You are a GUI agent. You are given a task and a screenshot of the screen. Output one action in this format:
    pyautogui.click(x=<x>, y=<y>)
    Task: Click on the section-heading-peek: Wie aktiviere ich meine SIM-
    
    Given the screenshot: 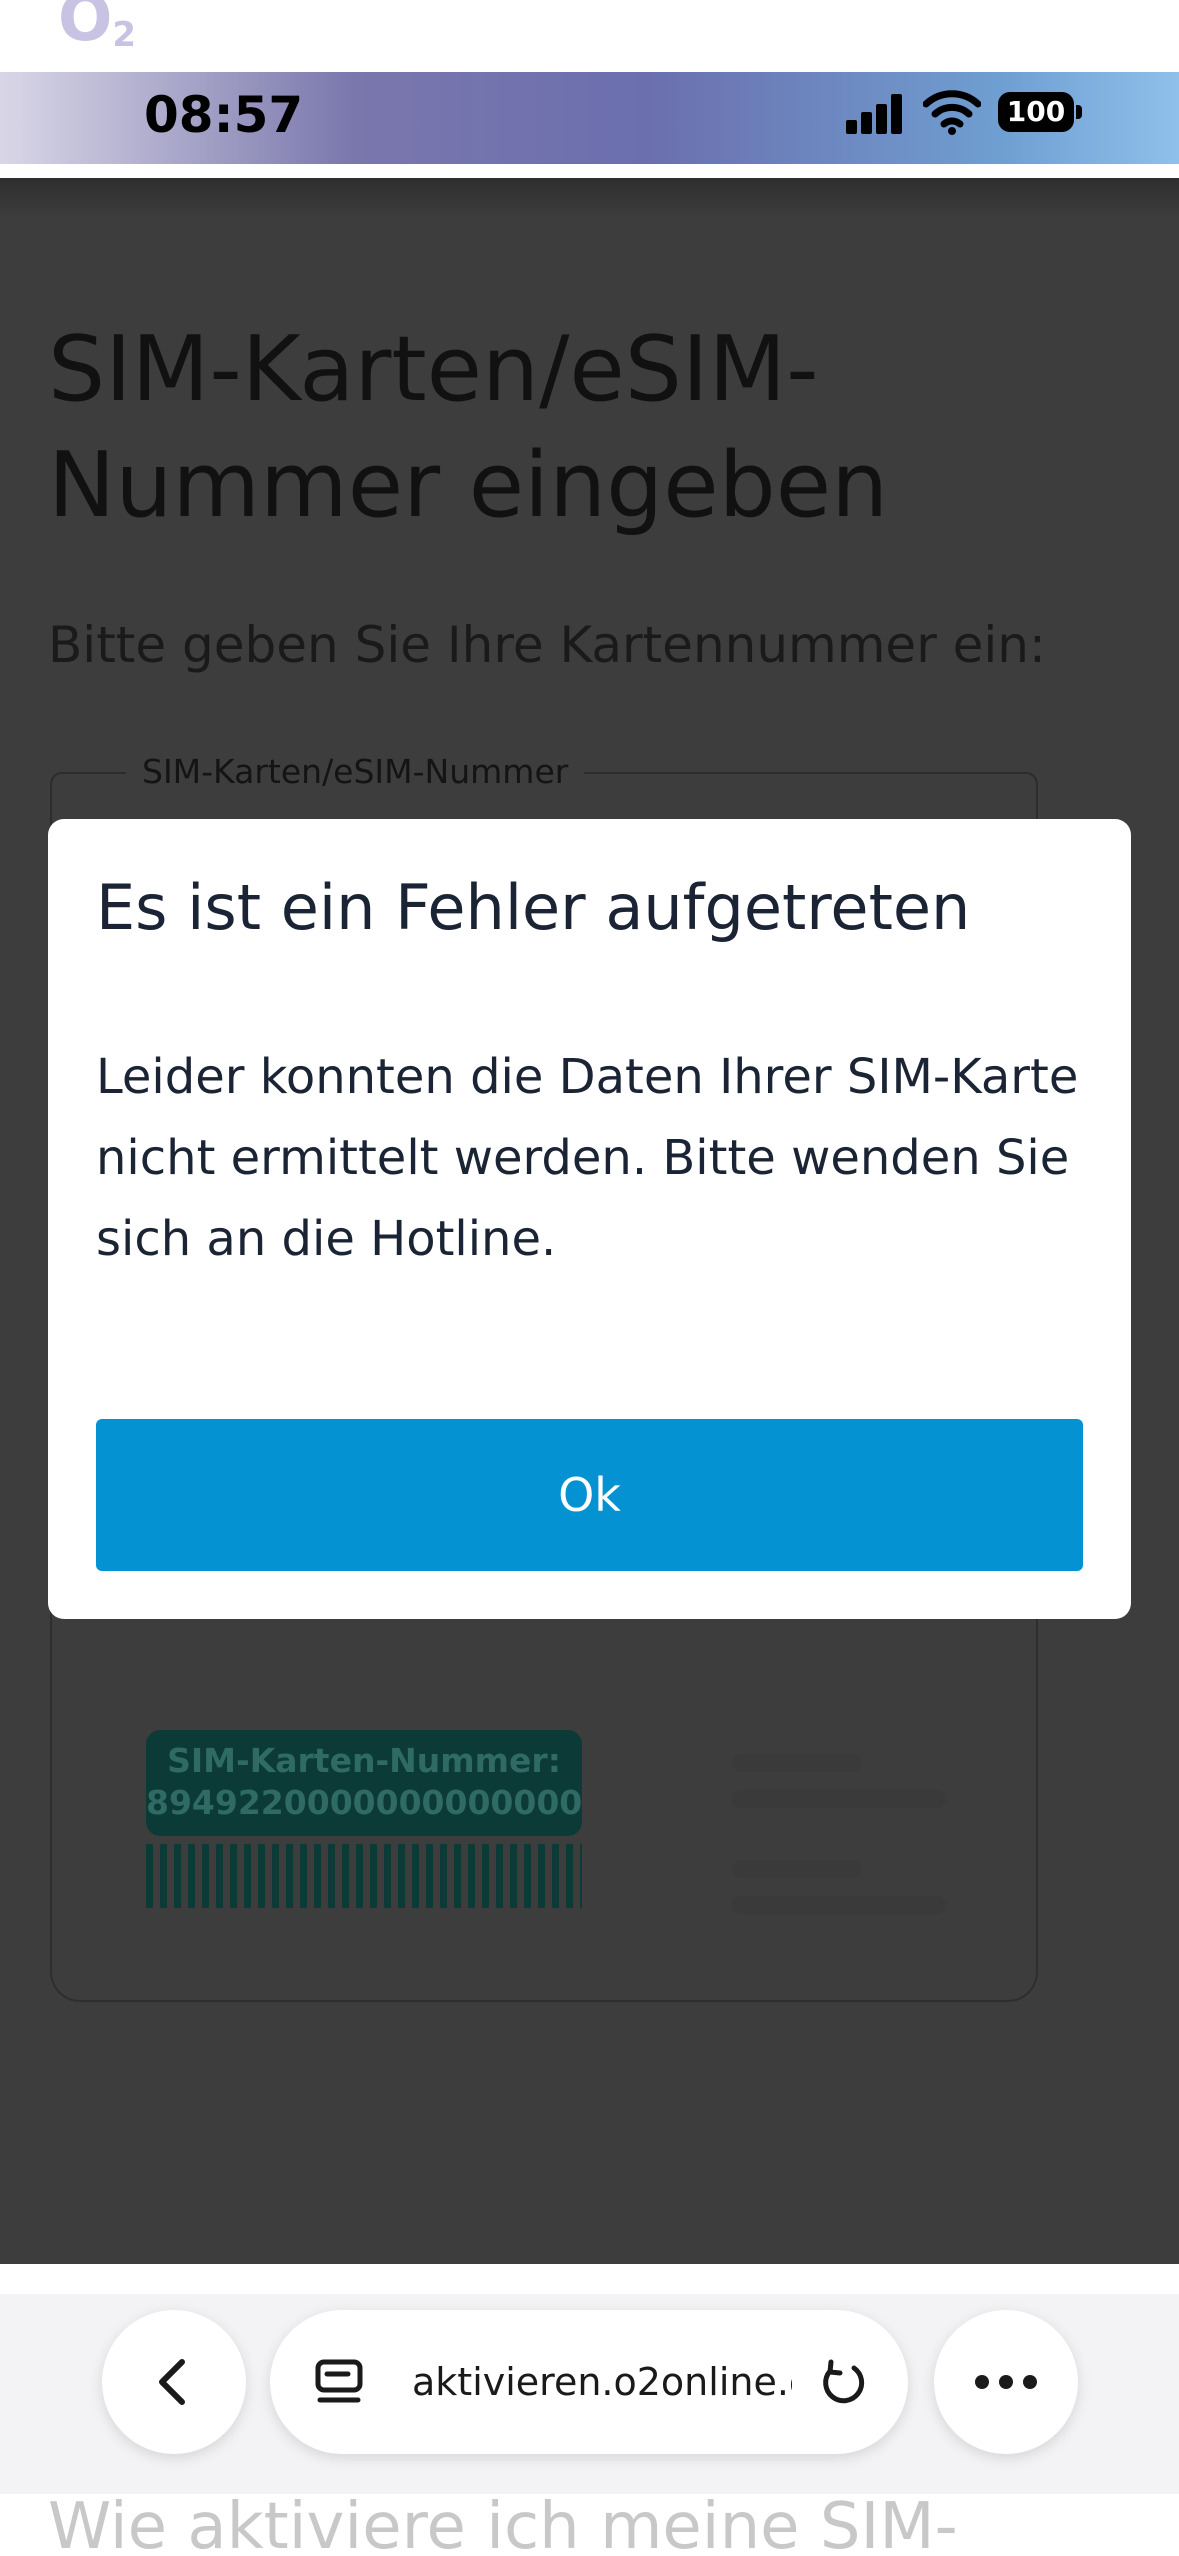 What is the action you would take?
    pyautogui.click(x=503, y=2523)
    